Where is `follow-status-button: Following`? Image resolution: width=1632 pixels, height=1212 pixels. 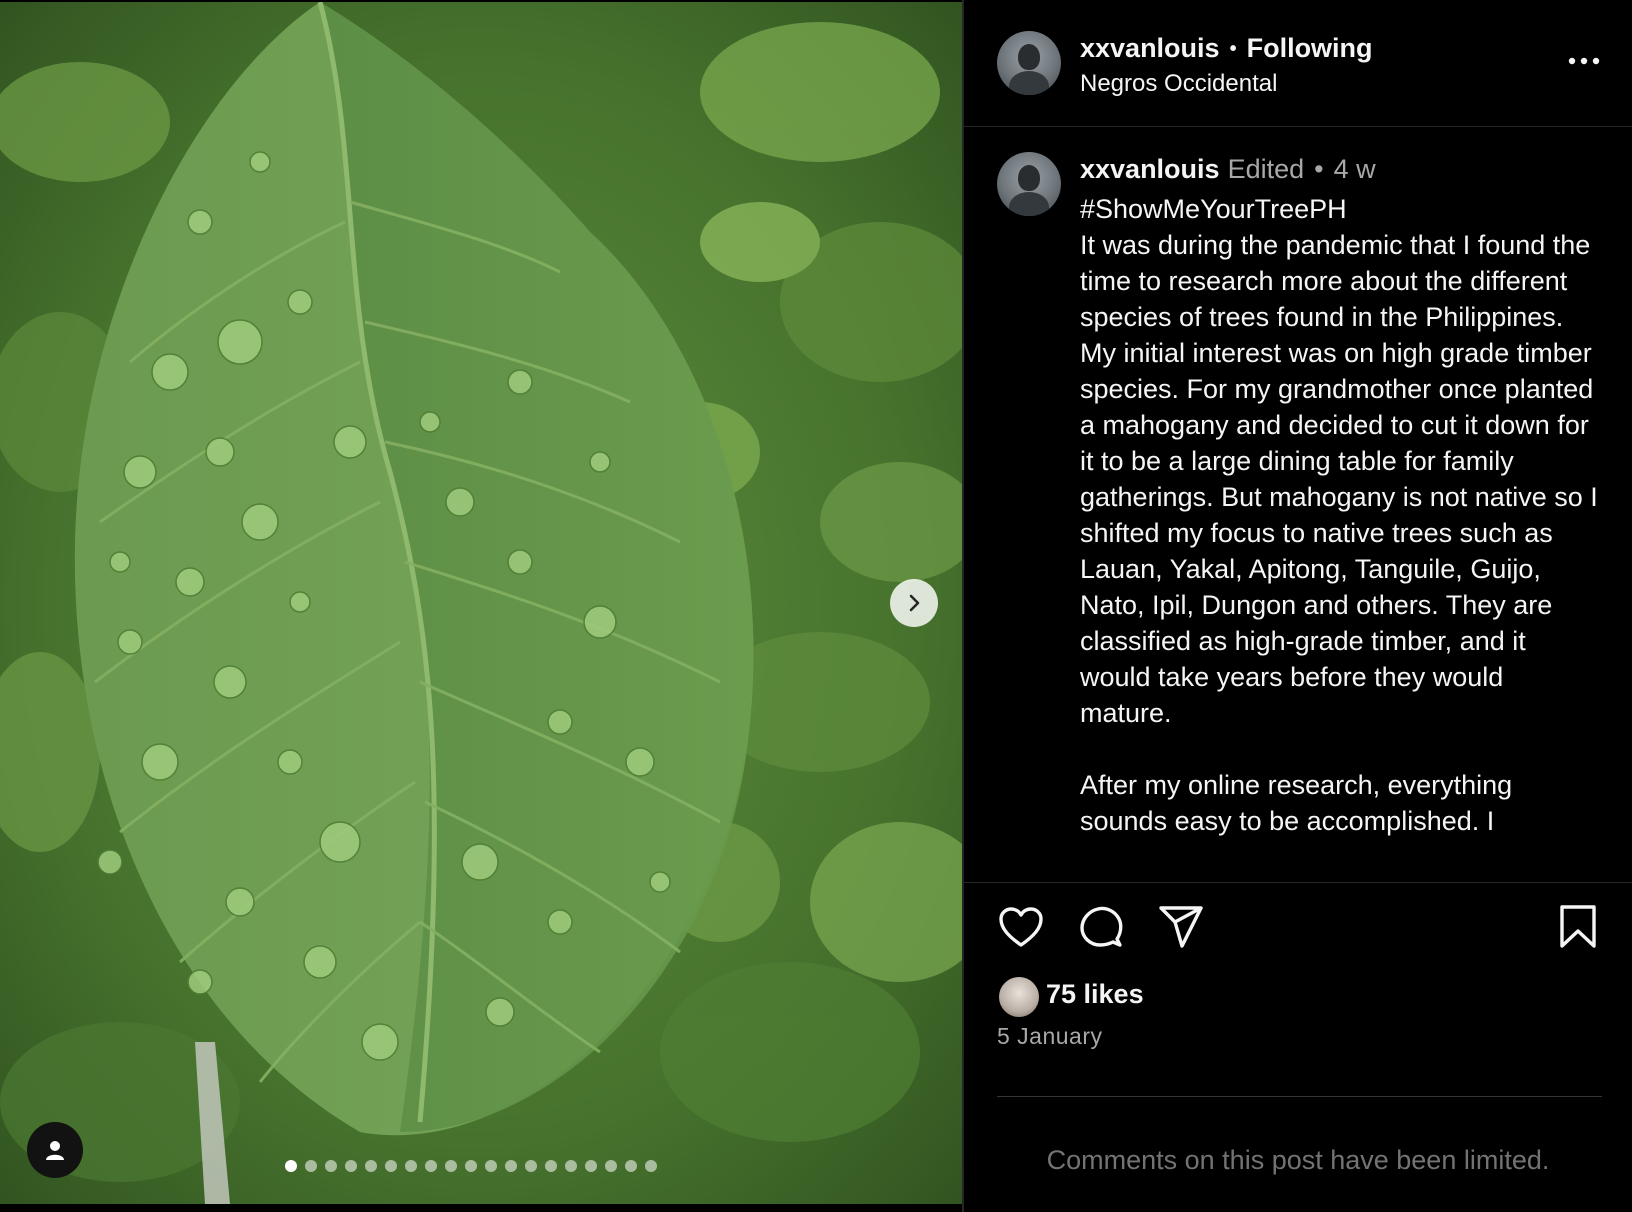 follow-status-button: Following is located at coordinates (1310, 48).